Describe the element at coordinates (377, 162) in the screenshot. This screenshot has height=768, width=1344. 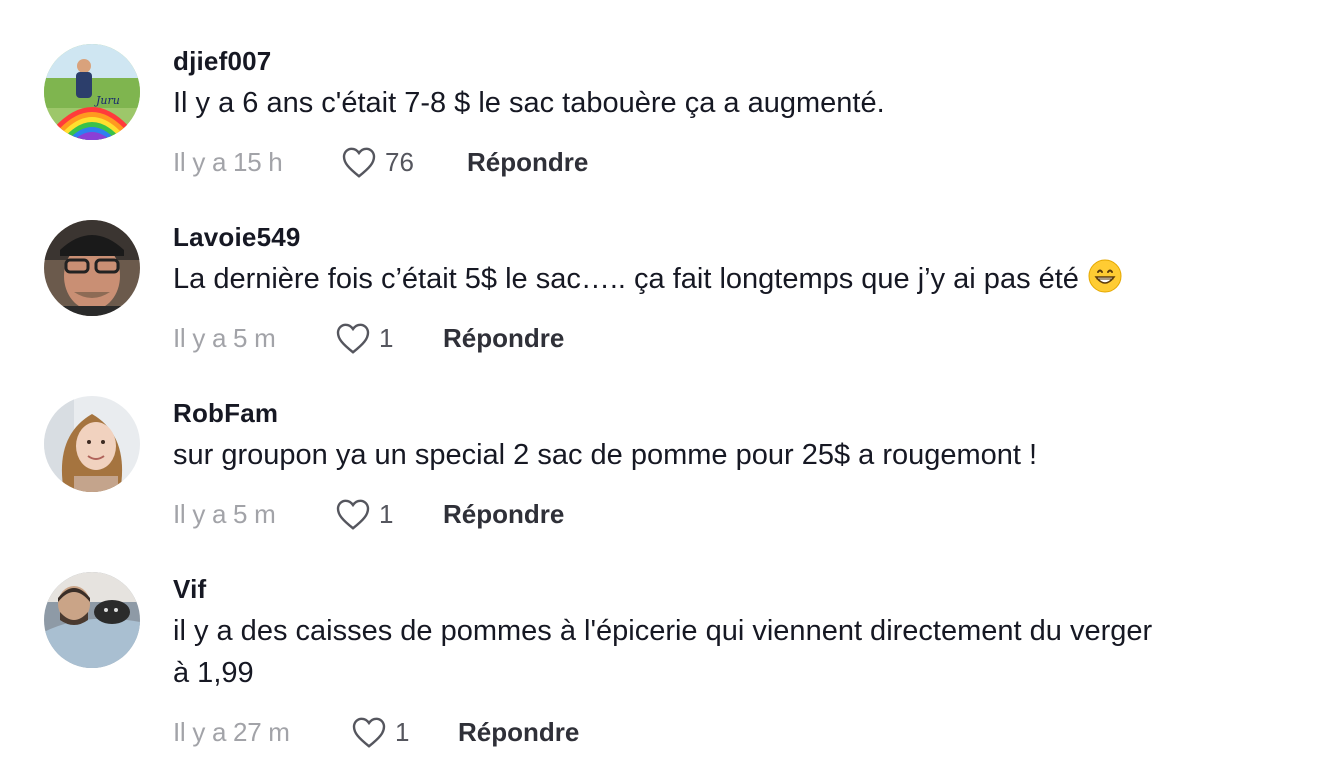
I see `like-button: 76` at that location.